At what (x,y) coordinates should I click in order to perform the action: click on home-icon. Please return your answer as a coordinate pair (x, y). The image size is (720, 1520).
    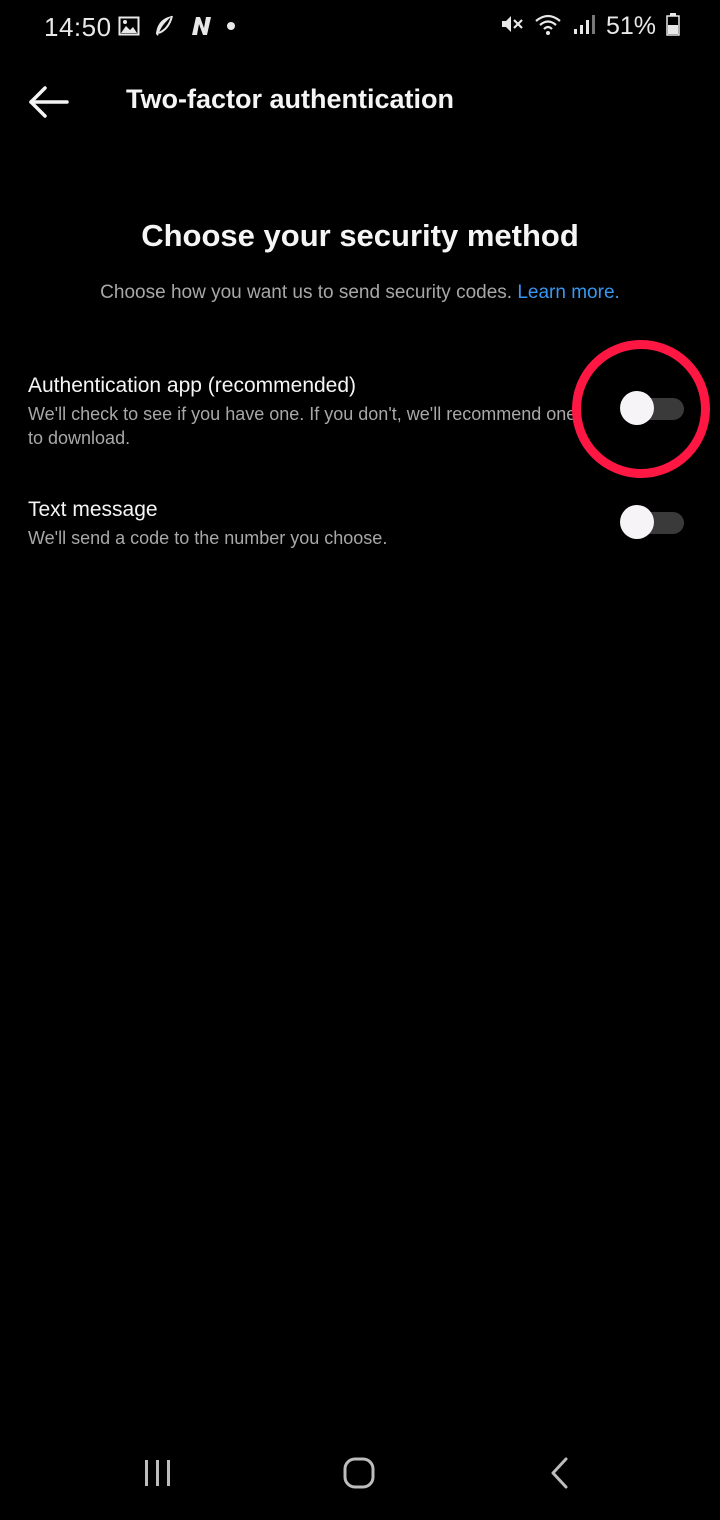
    Looking at the image, I should click on (359, 1475).